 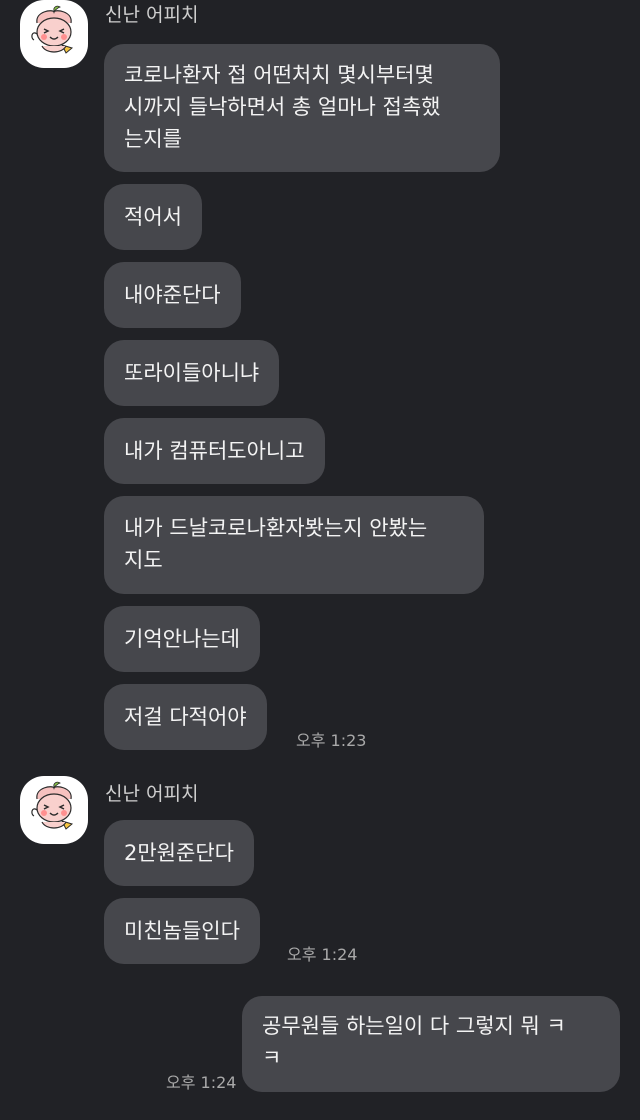 I want to click on message-bubble: 내가 컴퓨터도아니고, so click(x=214, y=451).